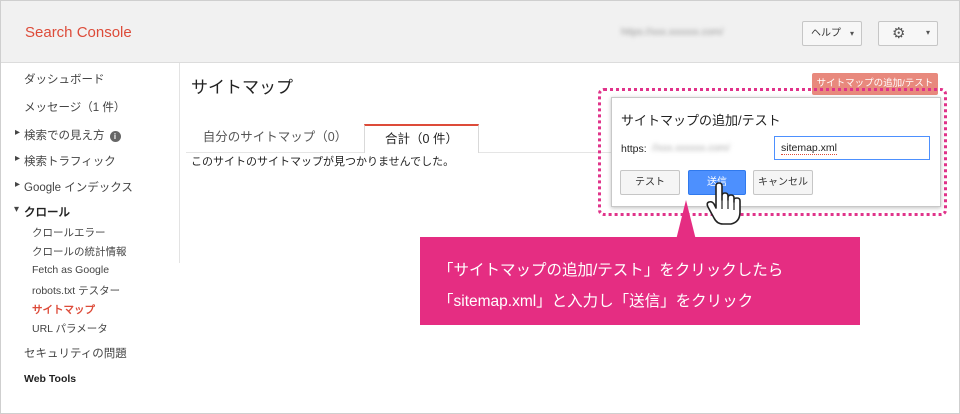 The image size is (960, 414). I want to click on help-button: ヘルプ ▾, so click(832, 33).